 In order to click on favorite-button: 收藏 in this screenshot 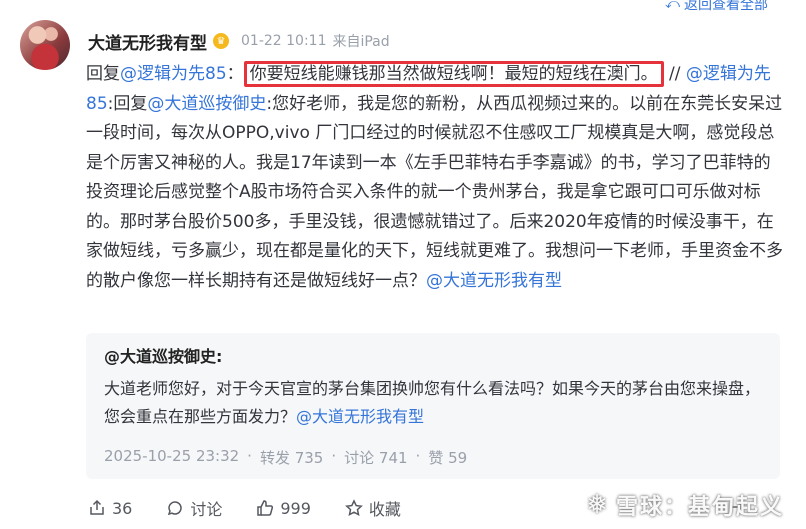, I will do `click(373, 508)`.